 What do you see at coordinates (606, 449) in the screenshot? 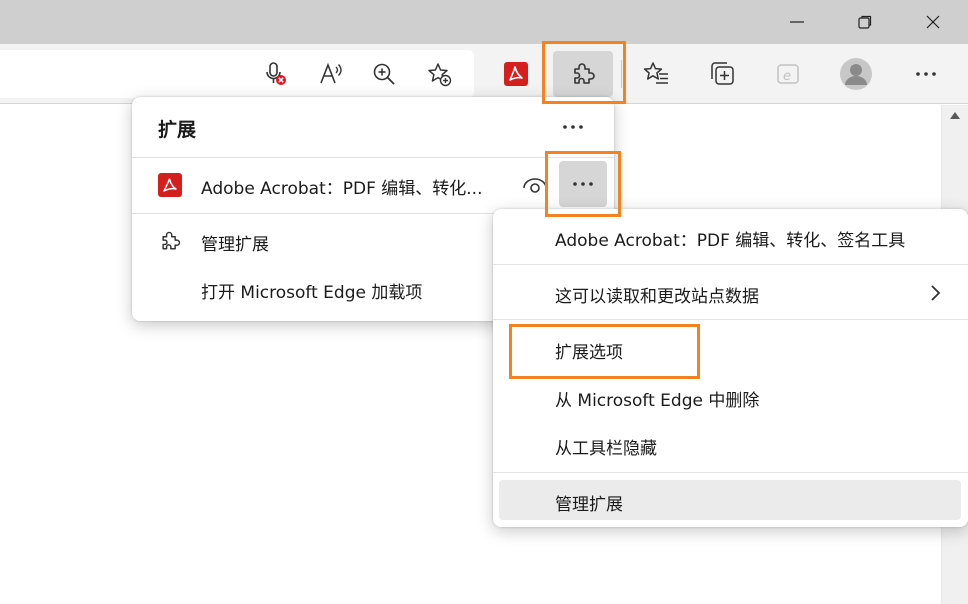
I see `menu-item-label: 从工具栏隐藏` at bounding box center [606, 449].